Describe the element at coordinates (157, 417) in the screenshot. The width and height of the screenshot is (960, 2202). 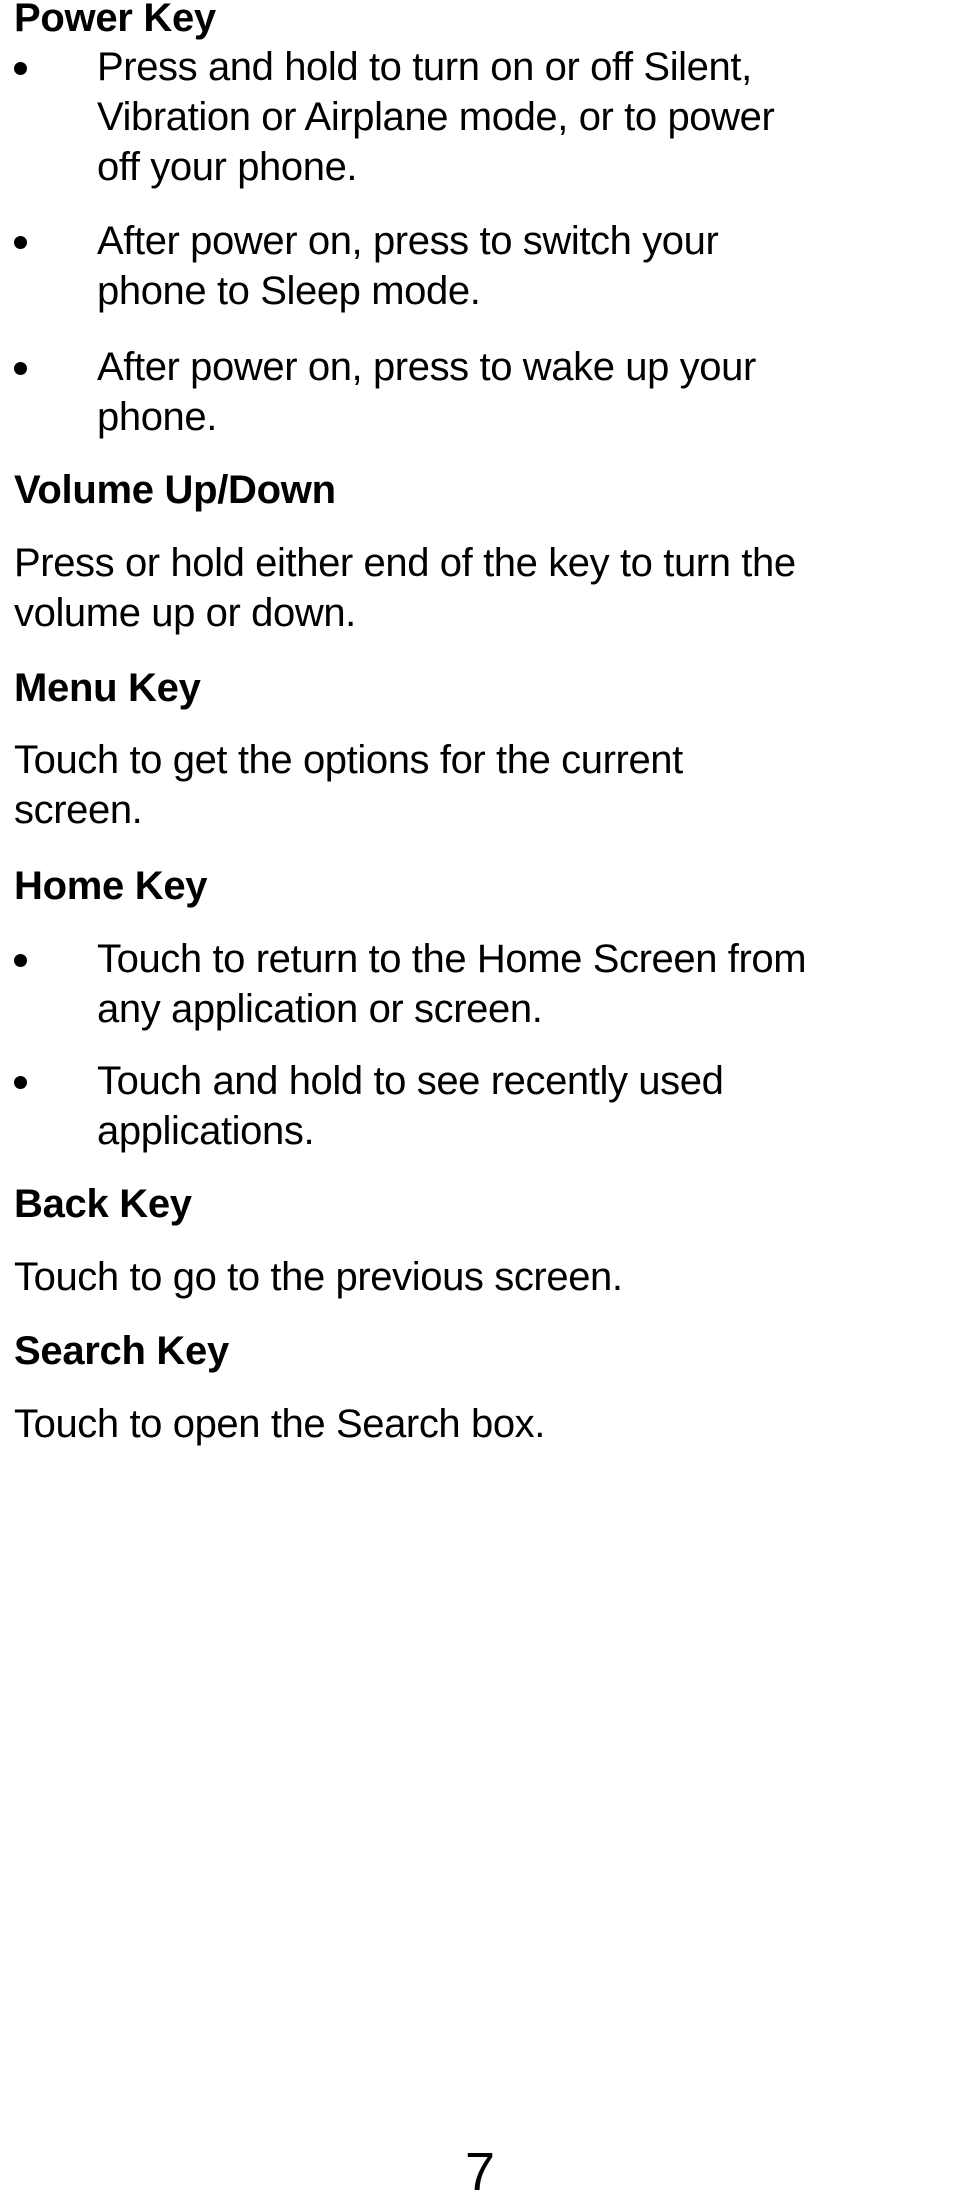
I see `text-line: phone.` at that location.